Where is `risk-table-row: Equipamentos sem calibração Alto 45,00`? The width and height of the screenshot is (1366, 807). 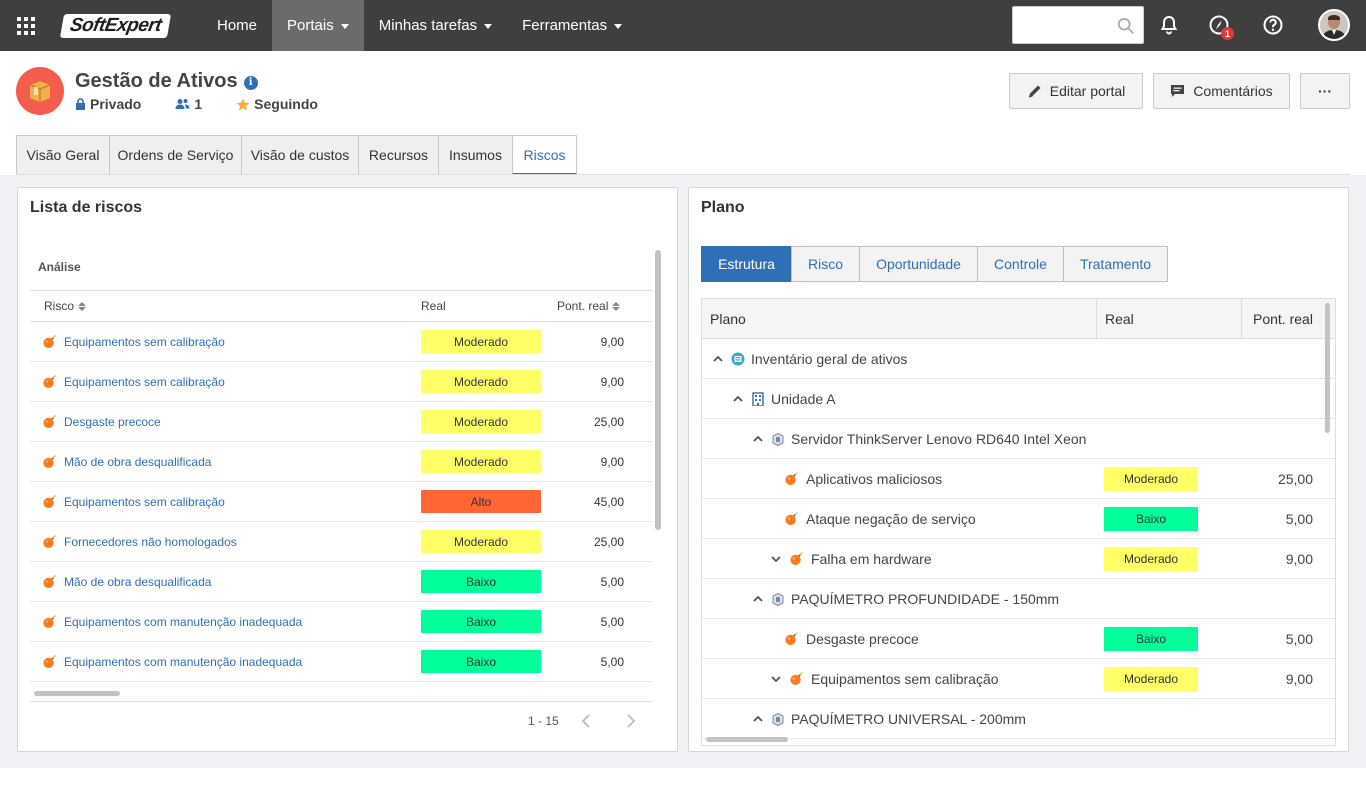 risk-table-row: Equipamentos sem calibração Alto 45,00 is located at coordinates (341, 502).